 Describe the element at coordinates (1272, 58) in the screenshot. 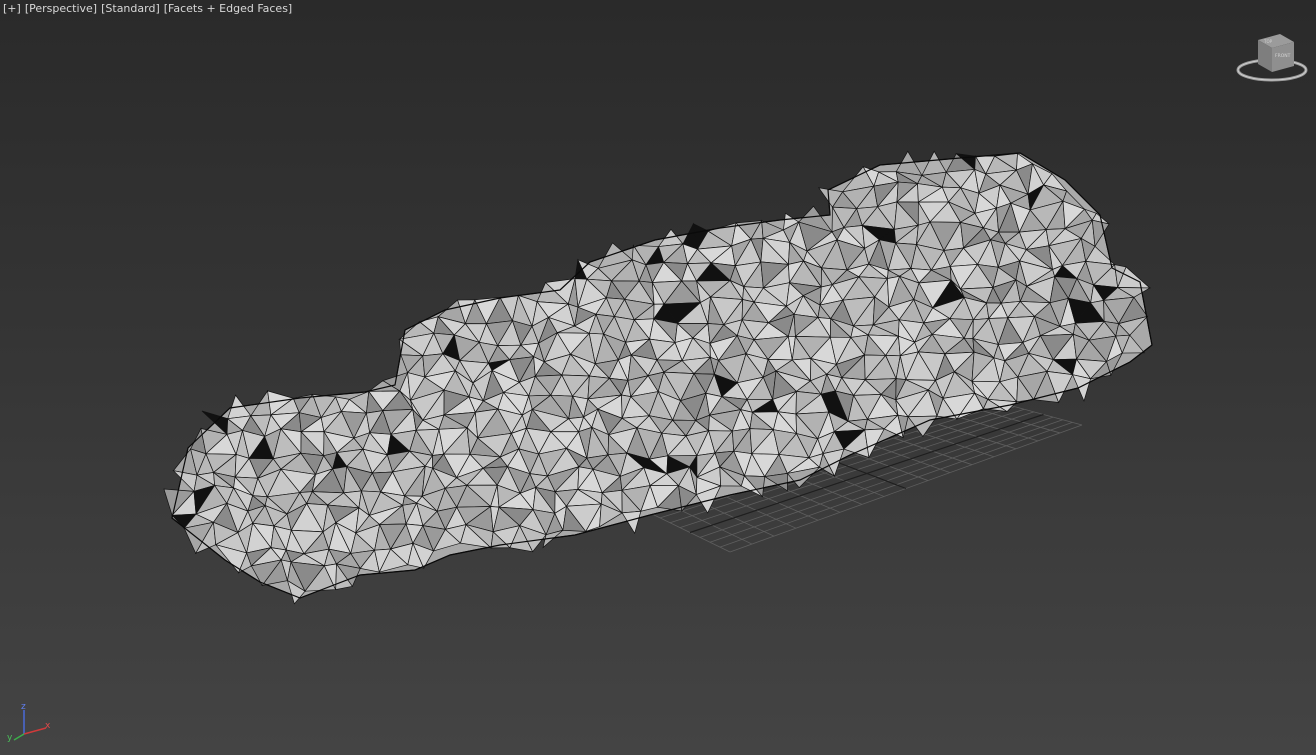

I see `viewcube-icon: TOP FRONT` at that location.